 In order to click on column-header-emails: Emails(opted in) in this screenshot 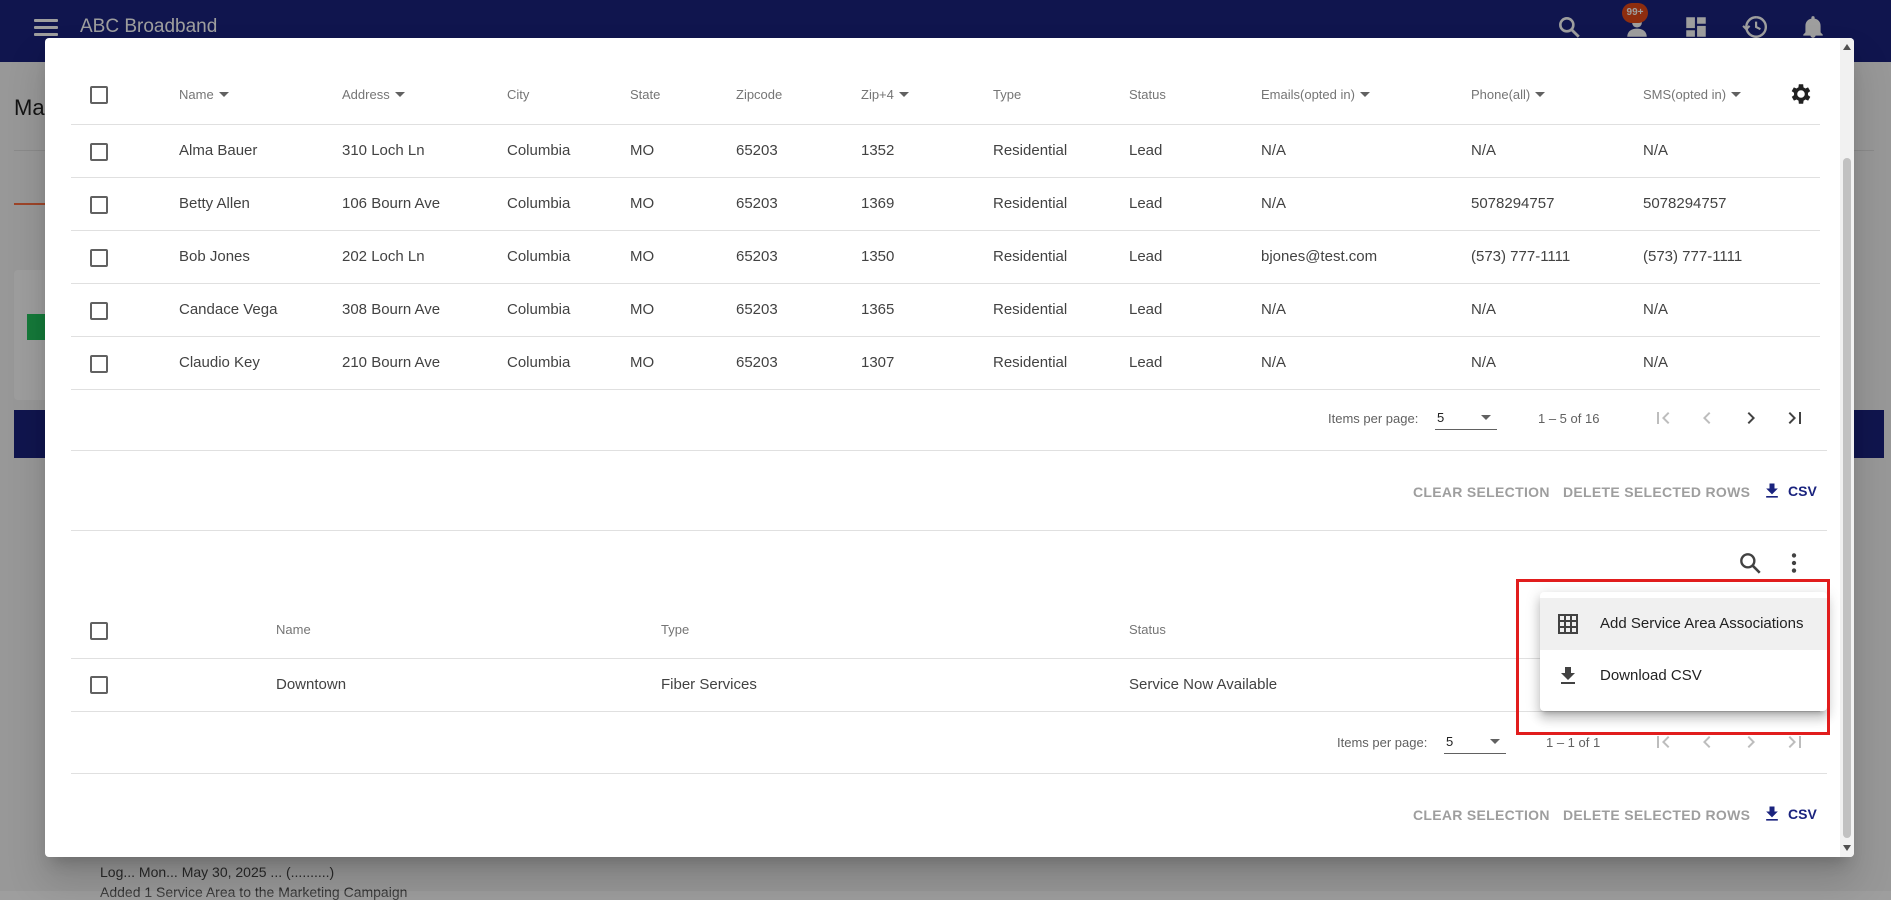, I will do `click(1315, 94)`.